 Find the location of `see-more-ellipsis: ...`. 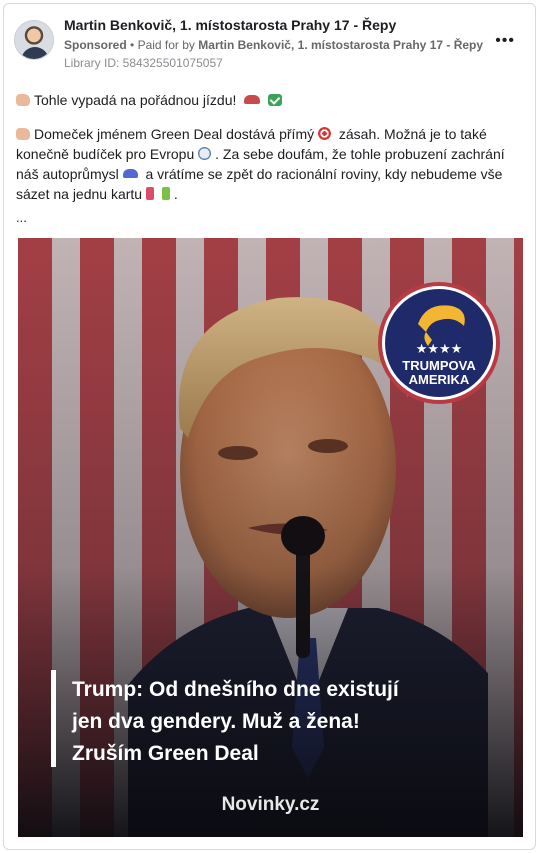

see-more-ellipsis: ... is located at coordinates (21, 217).